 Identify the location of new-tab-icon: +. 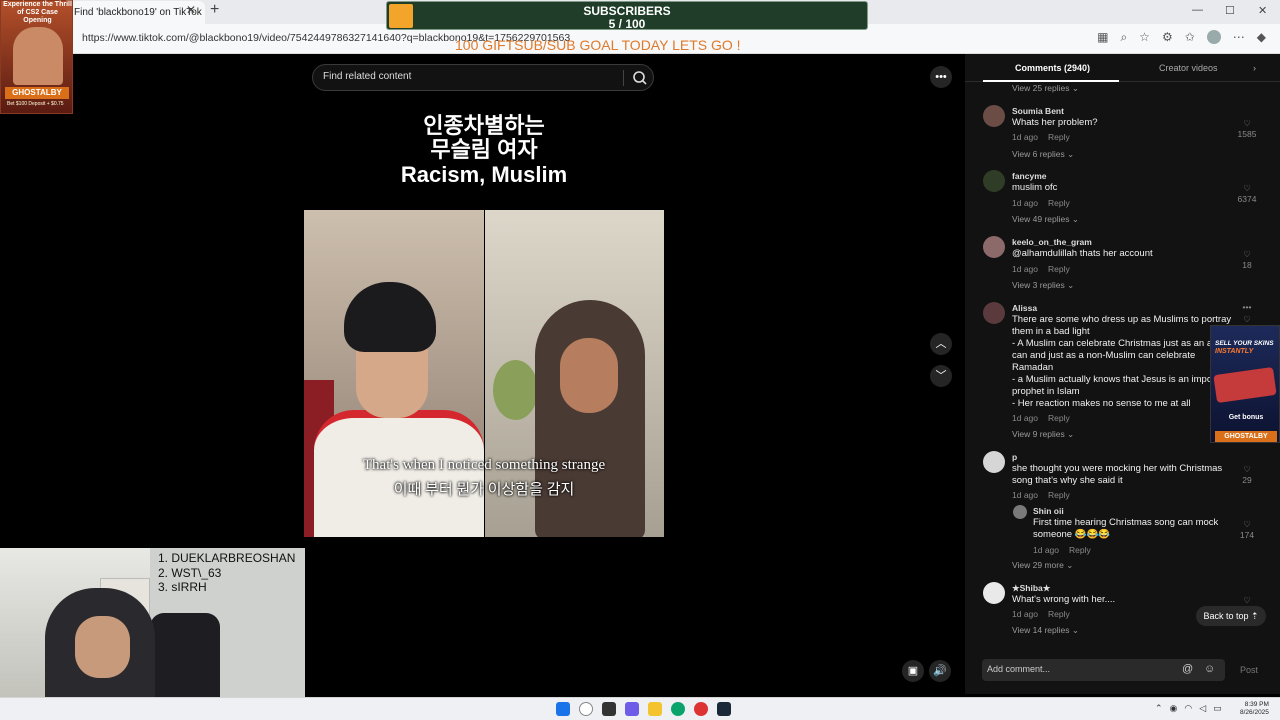
(214, 10).